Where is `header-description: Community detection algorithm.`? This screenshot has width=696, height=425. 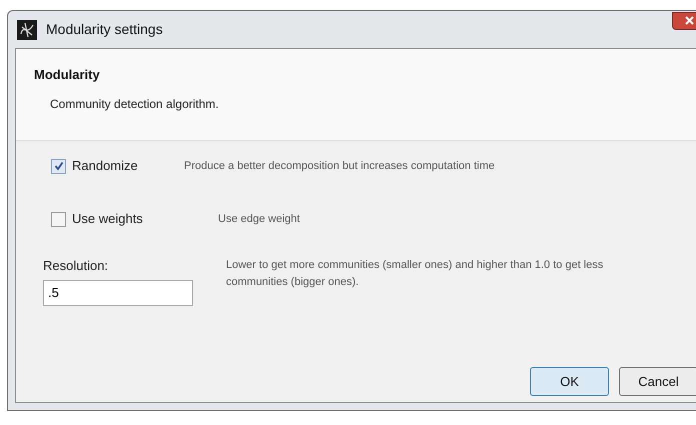
header-description: Community detection algorithm. is located at coordinates (135, 104).